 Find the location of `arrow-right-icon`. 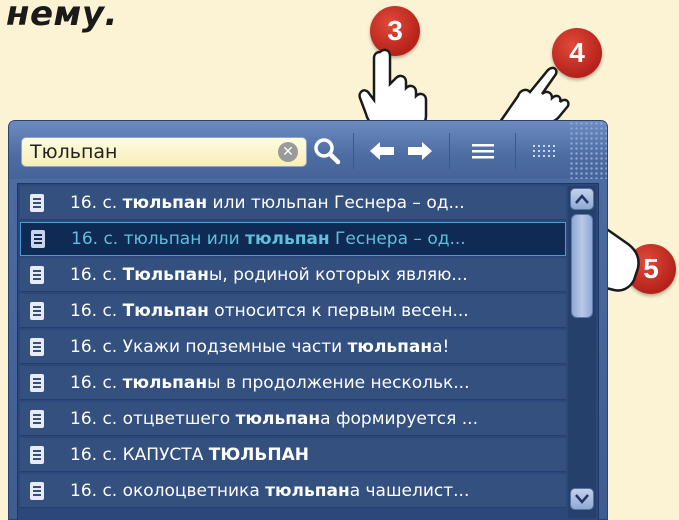

arrow-right-icon is located at coordinates (420, 151).